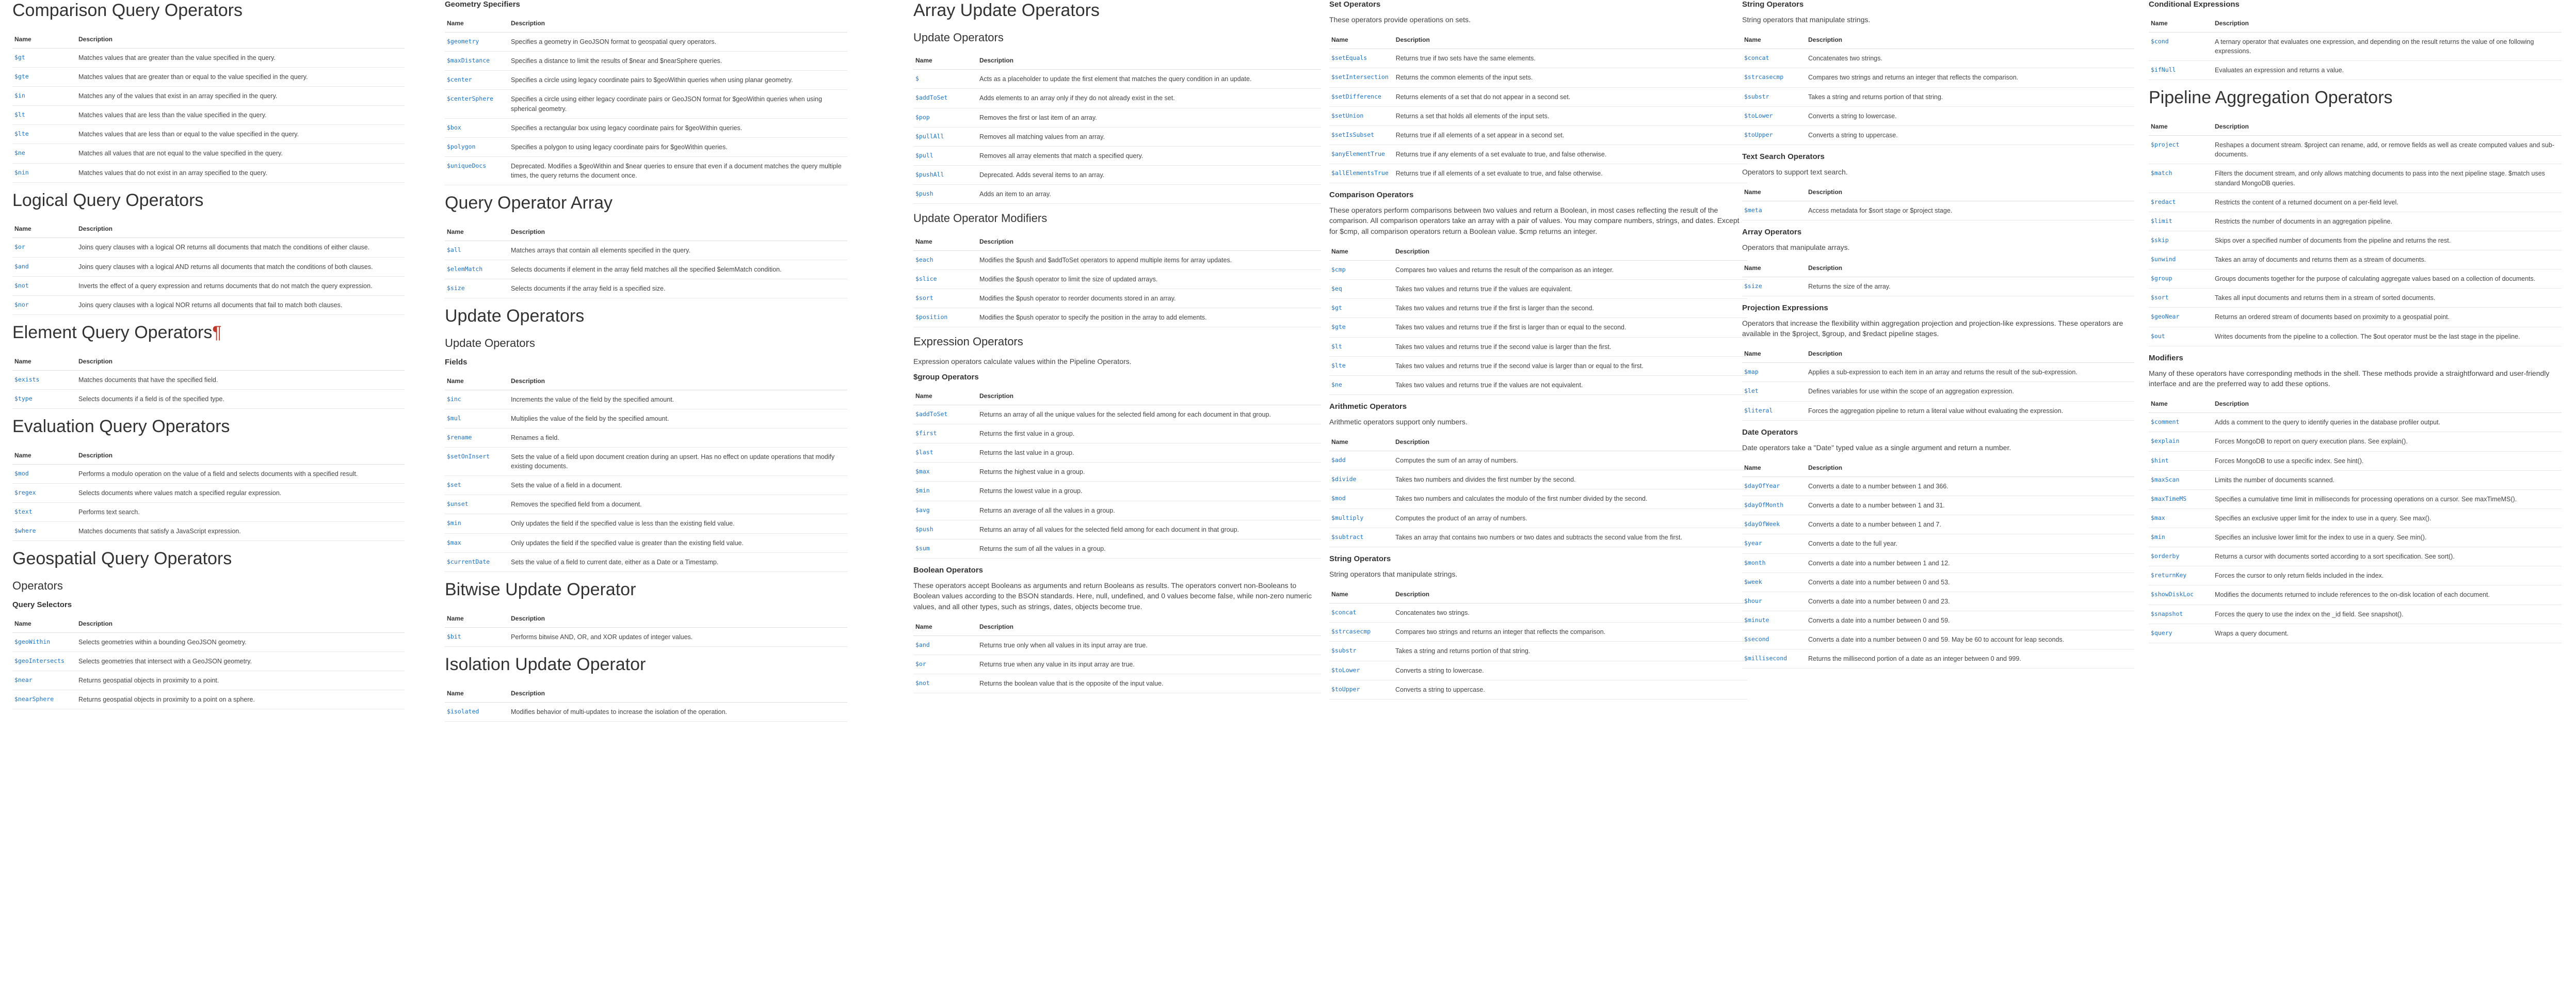  I want to click on operator-link: $anyElementTrue, so click(1362, 155).